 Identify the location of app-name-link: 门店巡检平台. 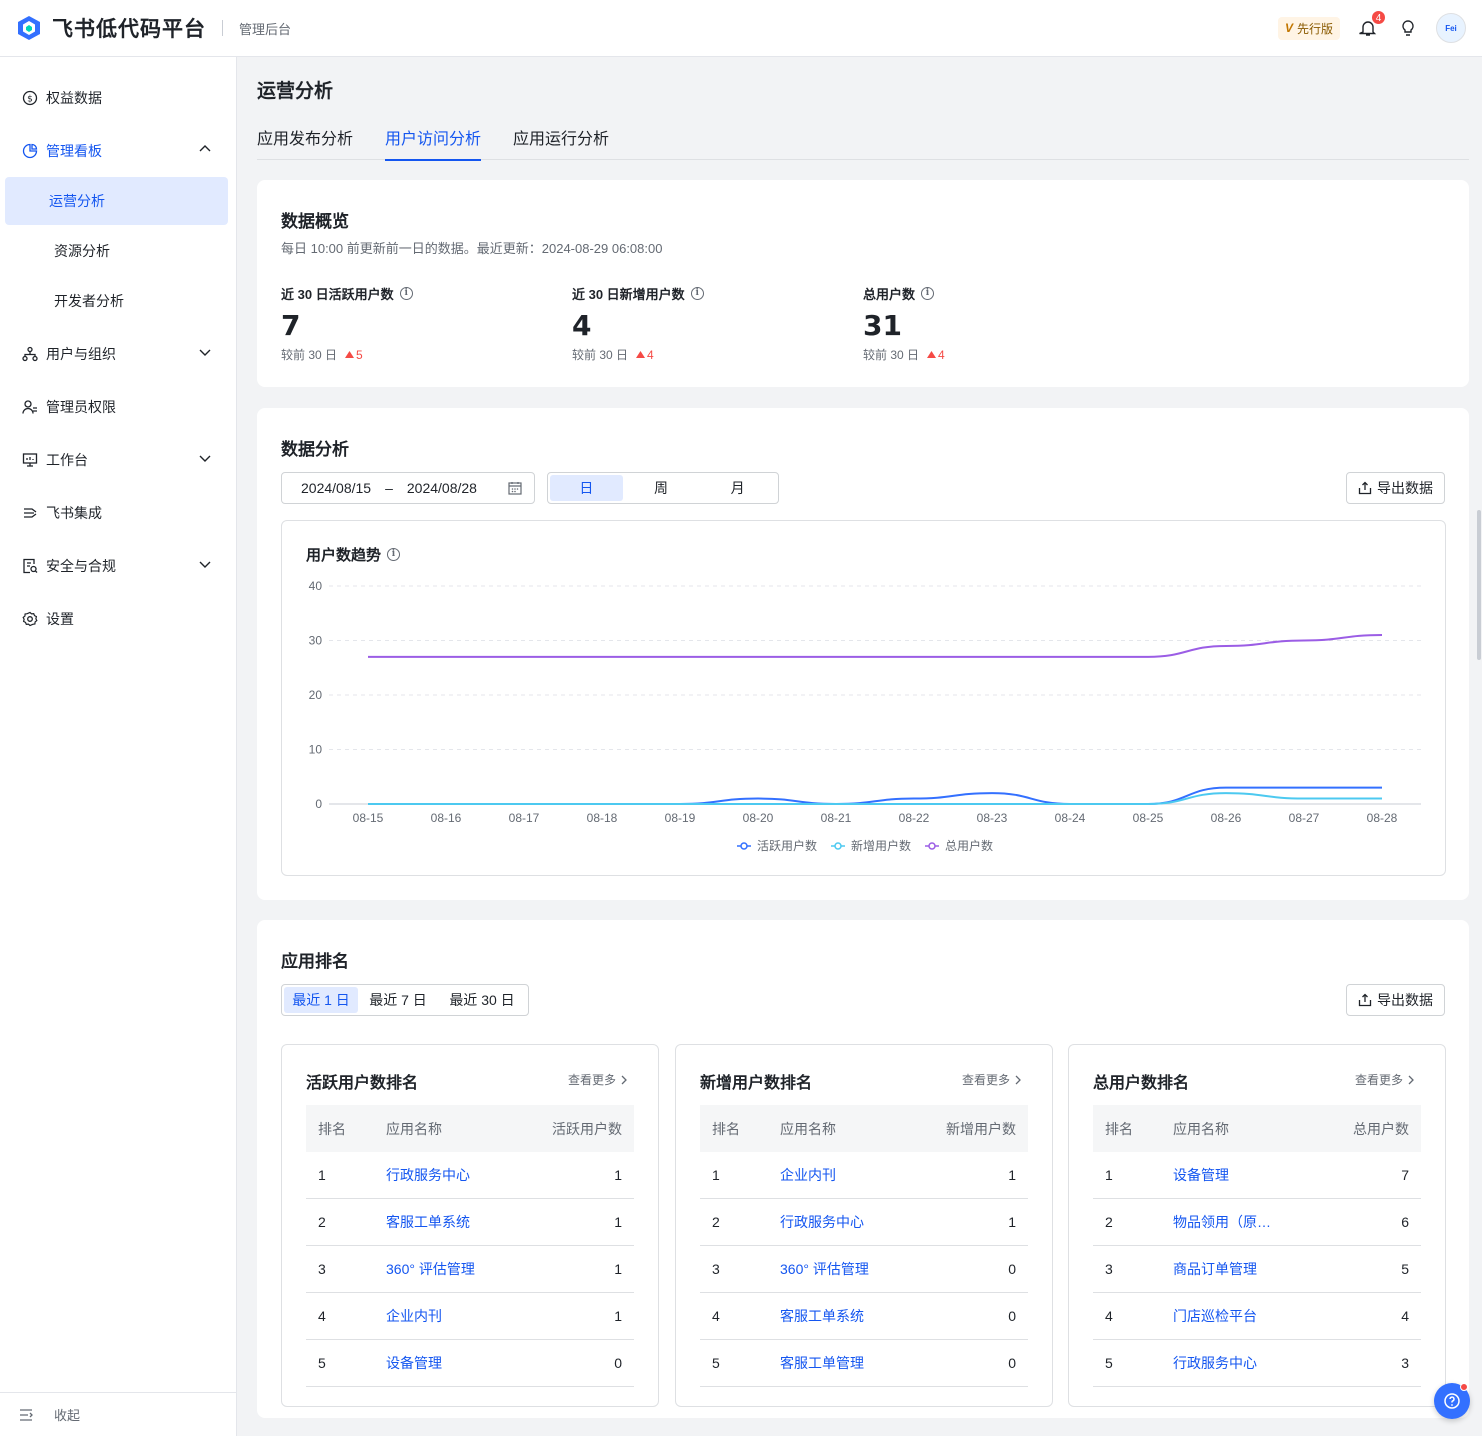
(1237, 1316).